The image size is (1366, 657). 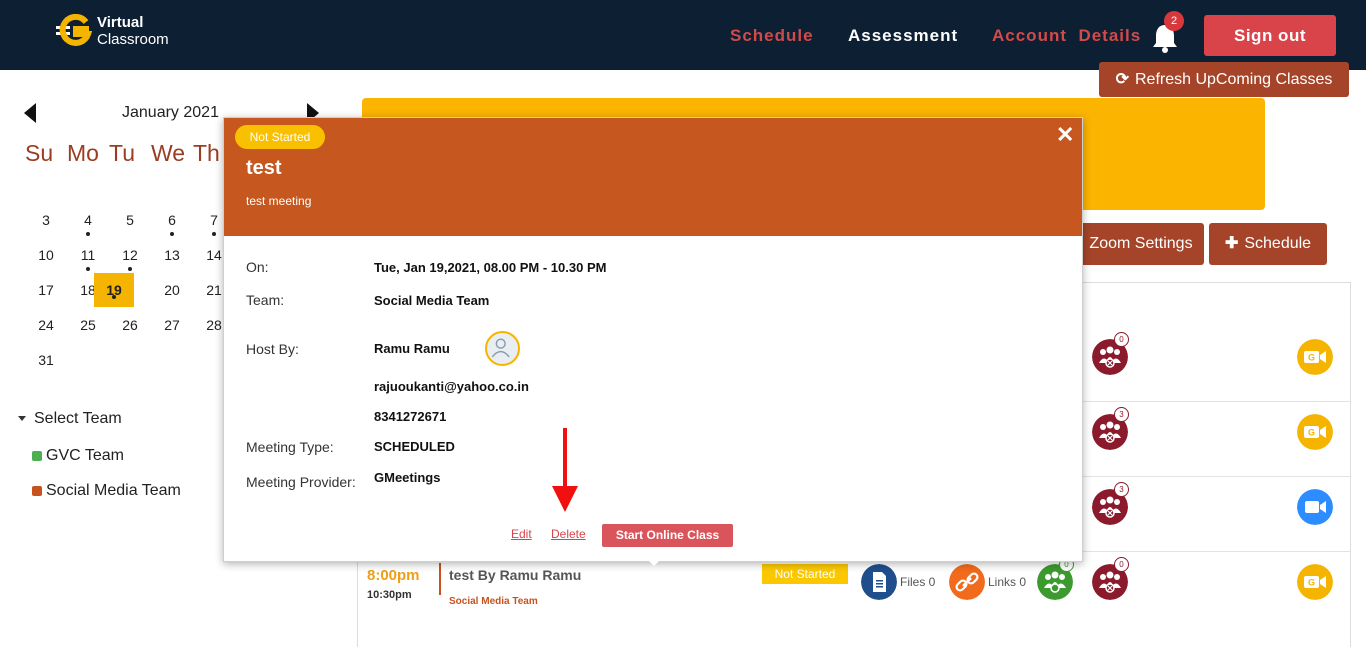 What do you see at coordinates (170, 112) in the screenshot?
I see `calendar-month-label: January 2021` at bounding box center [170, 112].